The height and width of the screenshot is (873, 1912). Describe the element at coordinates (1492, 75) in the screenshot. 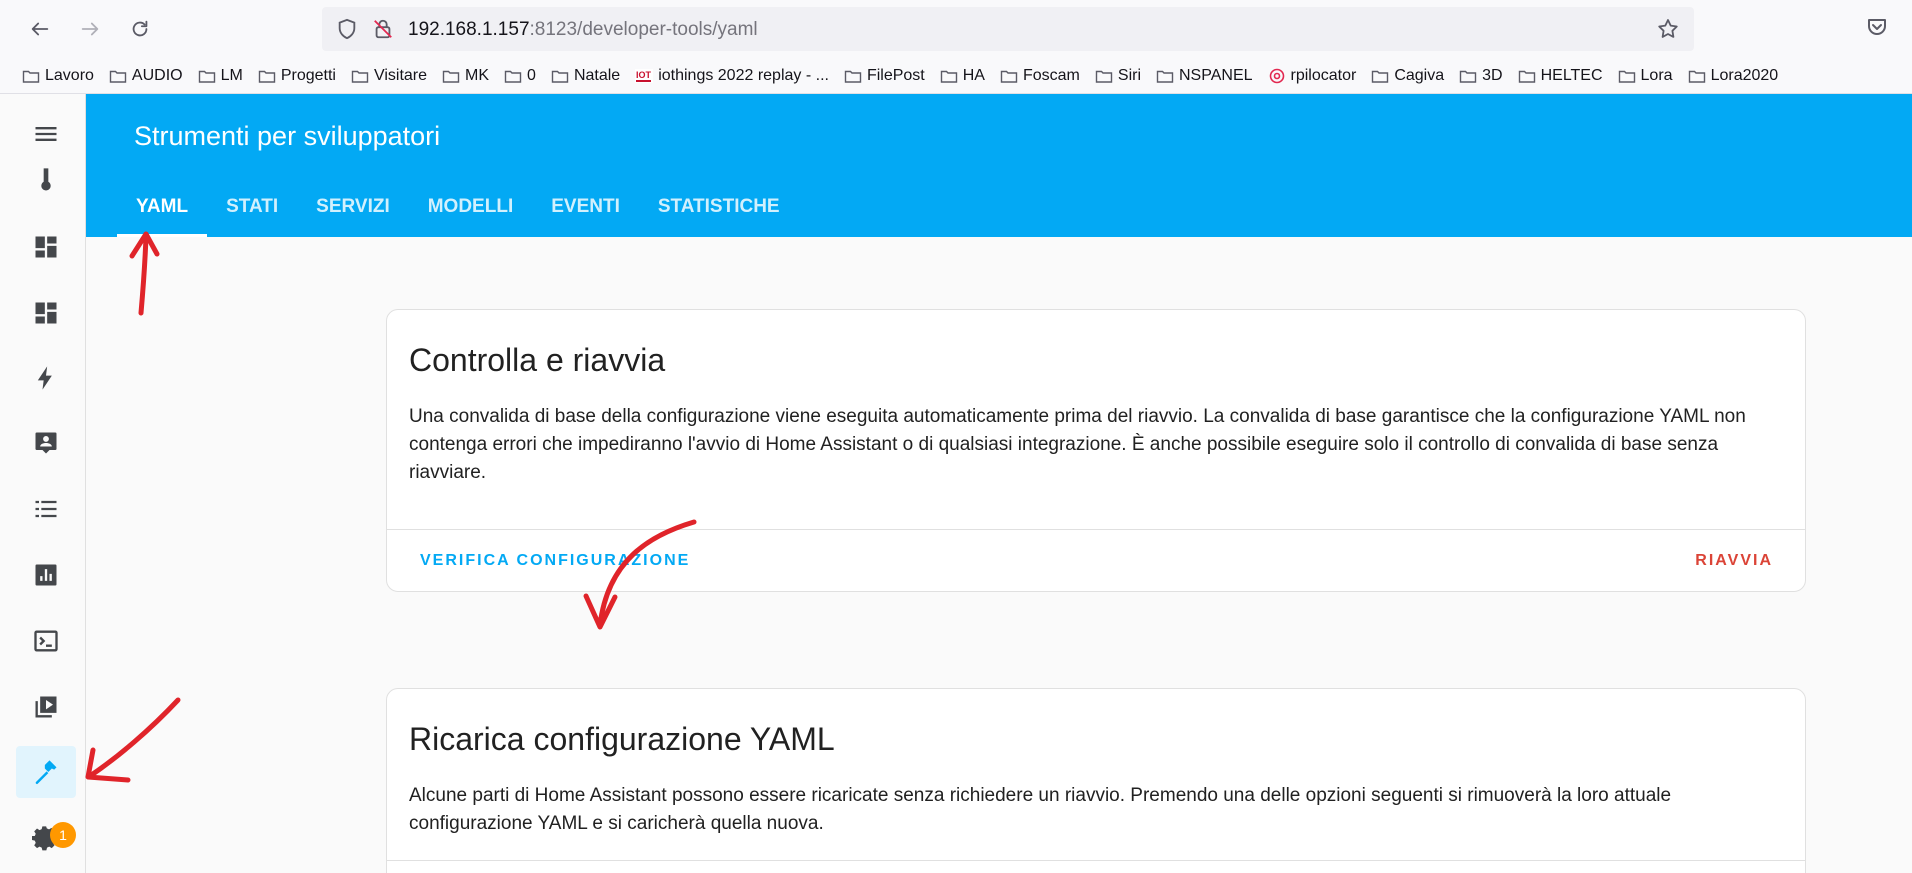

I see `bookmark-label: 3D` at that location.